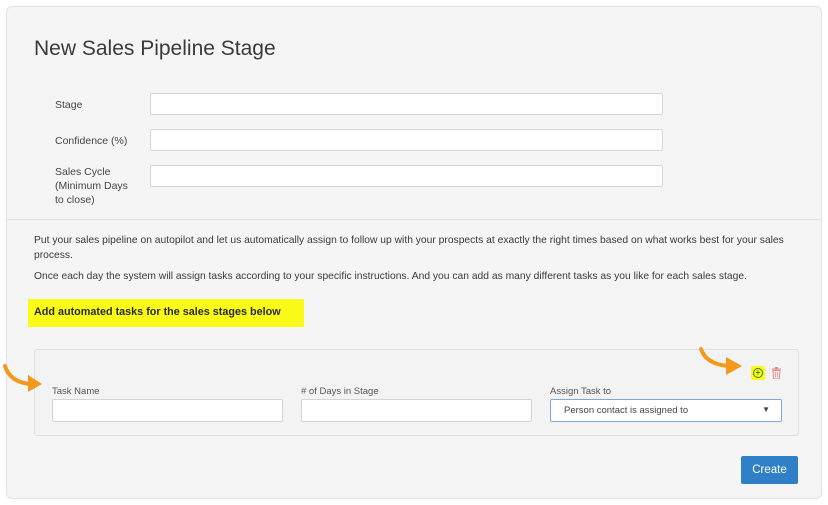  Describe the element at coordinates (581, 391) in the screenshot. I see `assign-task-label: Assign Task to` at that location.